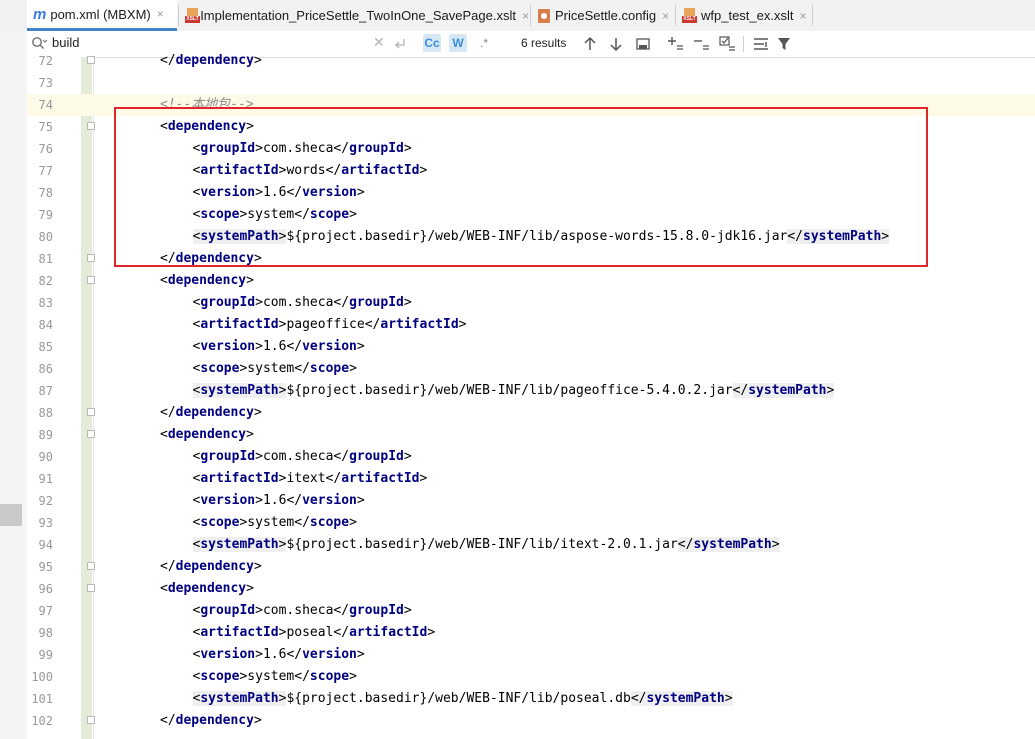 The height and width of the screenshot is (739, 1035). I want to click on xml-tag: <systemPath>, so click(239, 390).